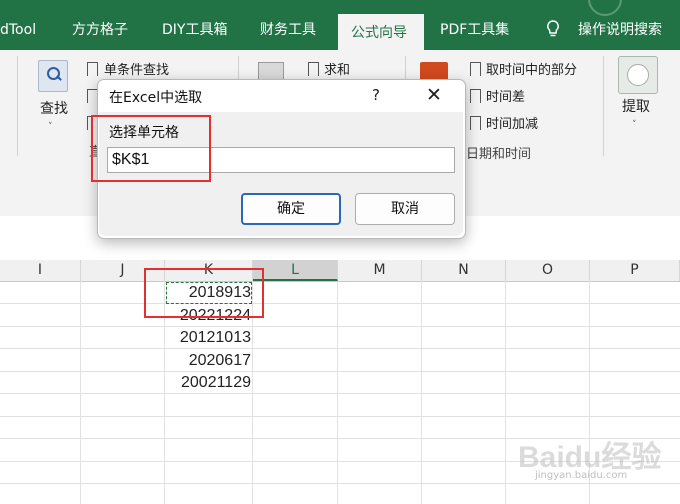 This screenshot has width=680, height=504. What do you see at coordinates (295, 270) in the screenshot?
I see `column-header-l: L` at bounding box center [295, 270].